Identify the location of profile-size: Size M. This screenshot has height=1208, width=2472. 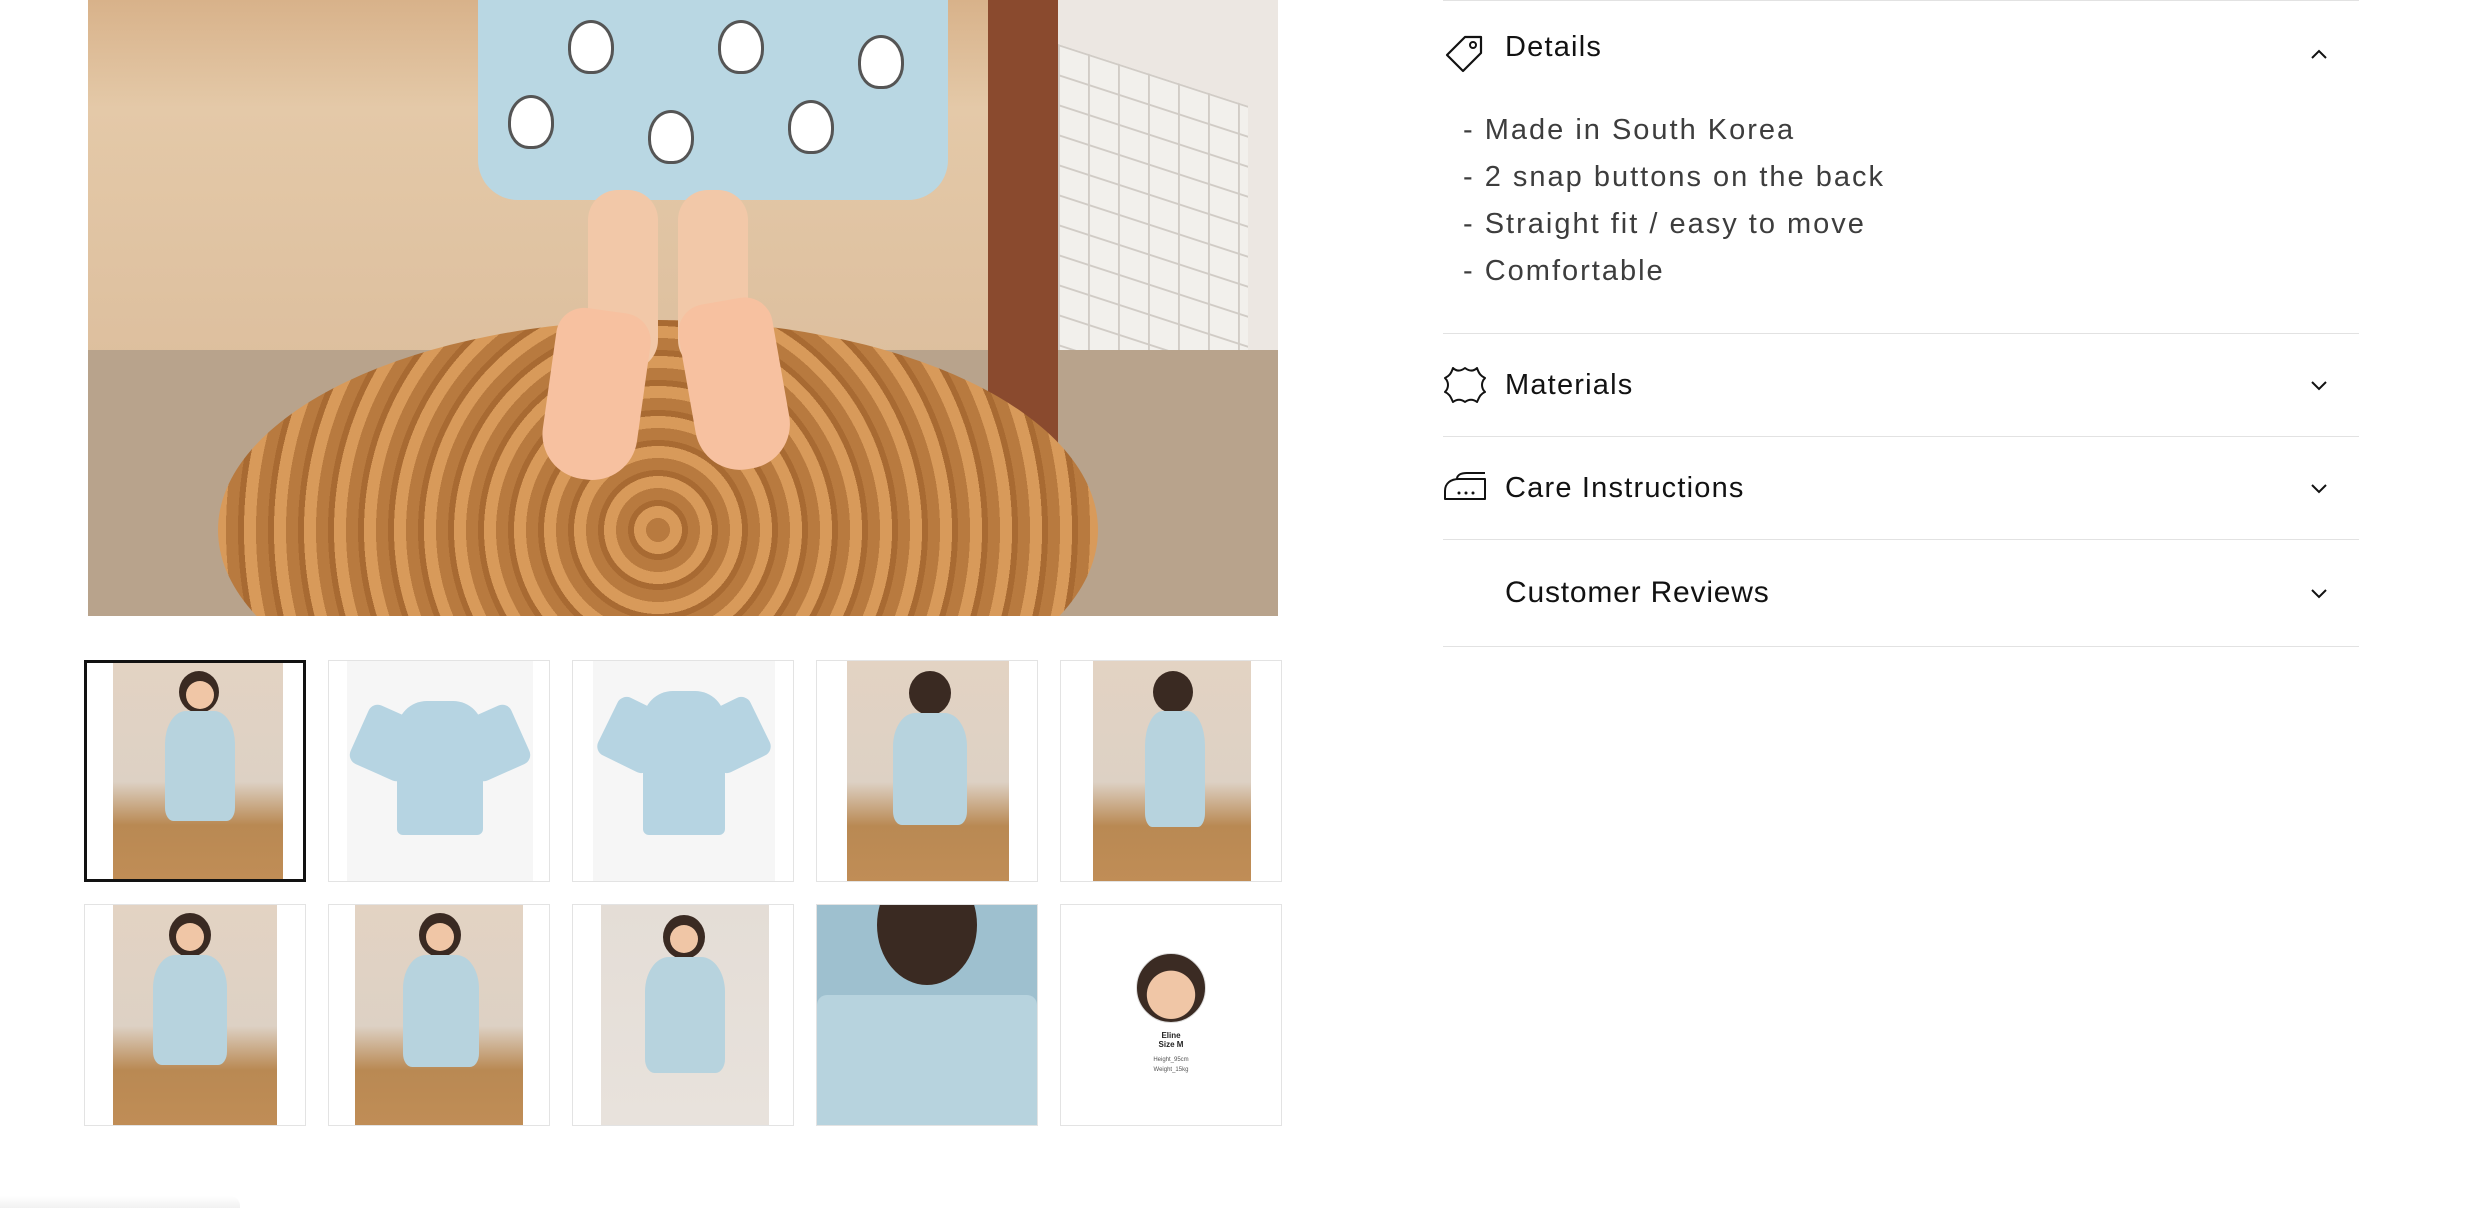
(1171, 1044).